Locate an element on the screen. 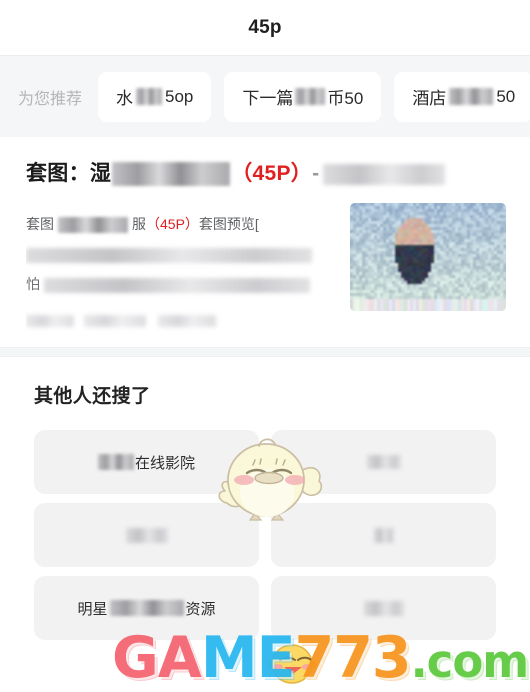 The width and height of the screenshot is (530, 692). page-title: 45p is located at coordinates (265, 27).